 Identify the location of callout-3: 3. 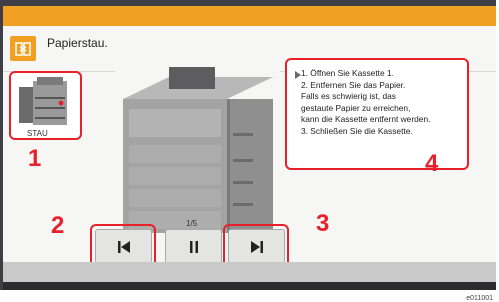
(323, 223).